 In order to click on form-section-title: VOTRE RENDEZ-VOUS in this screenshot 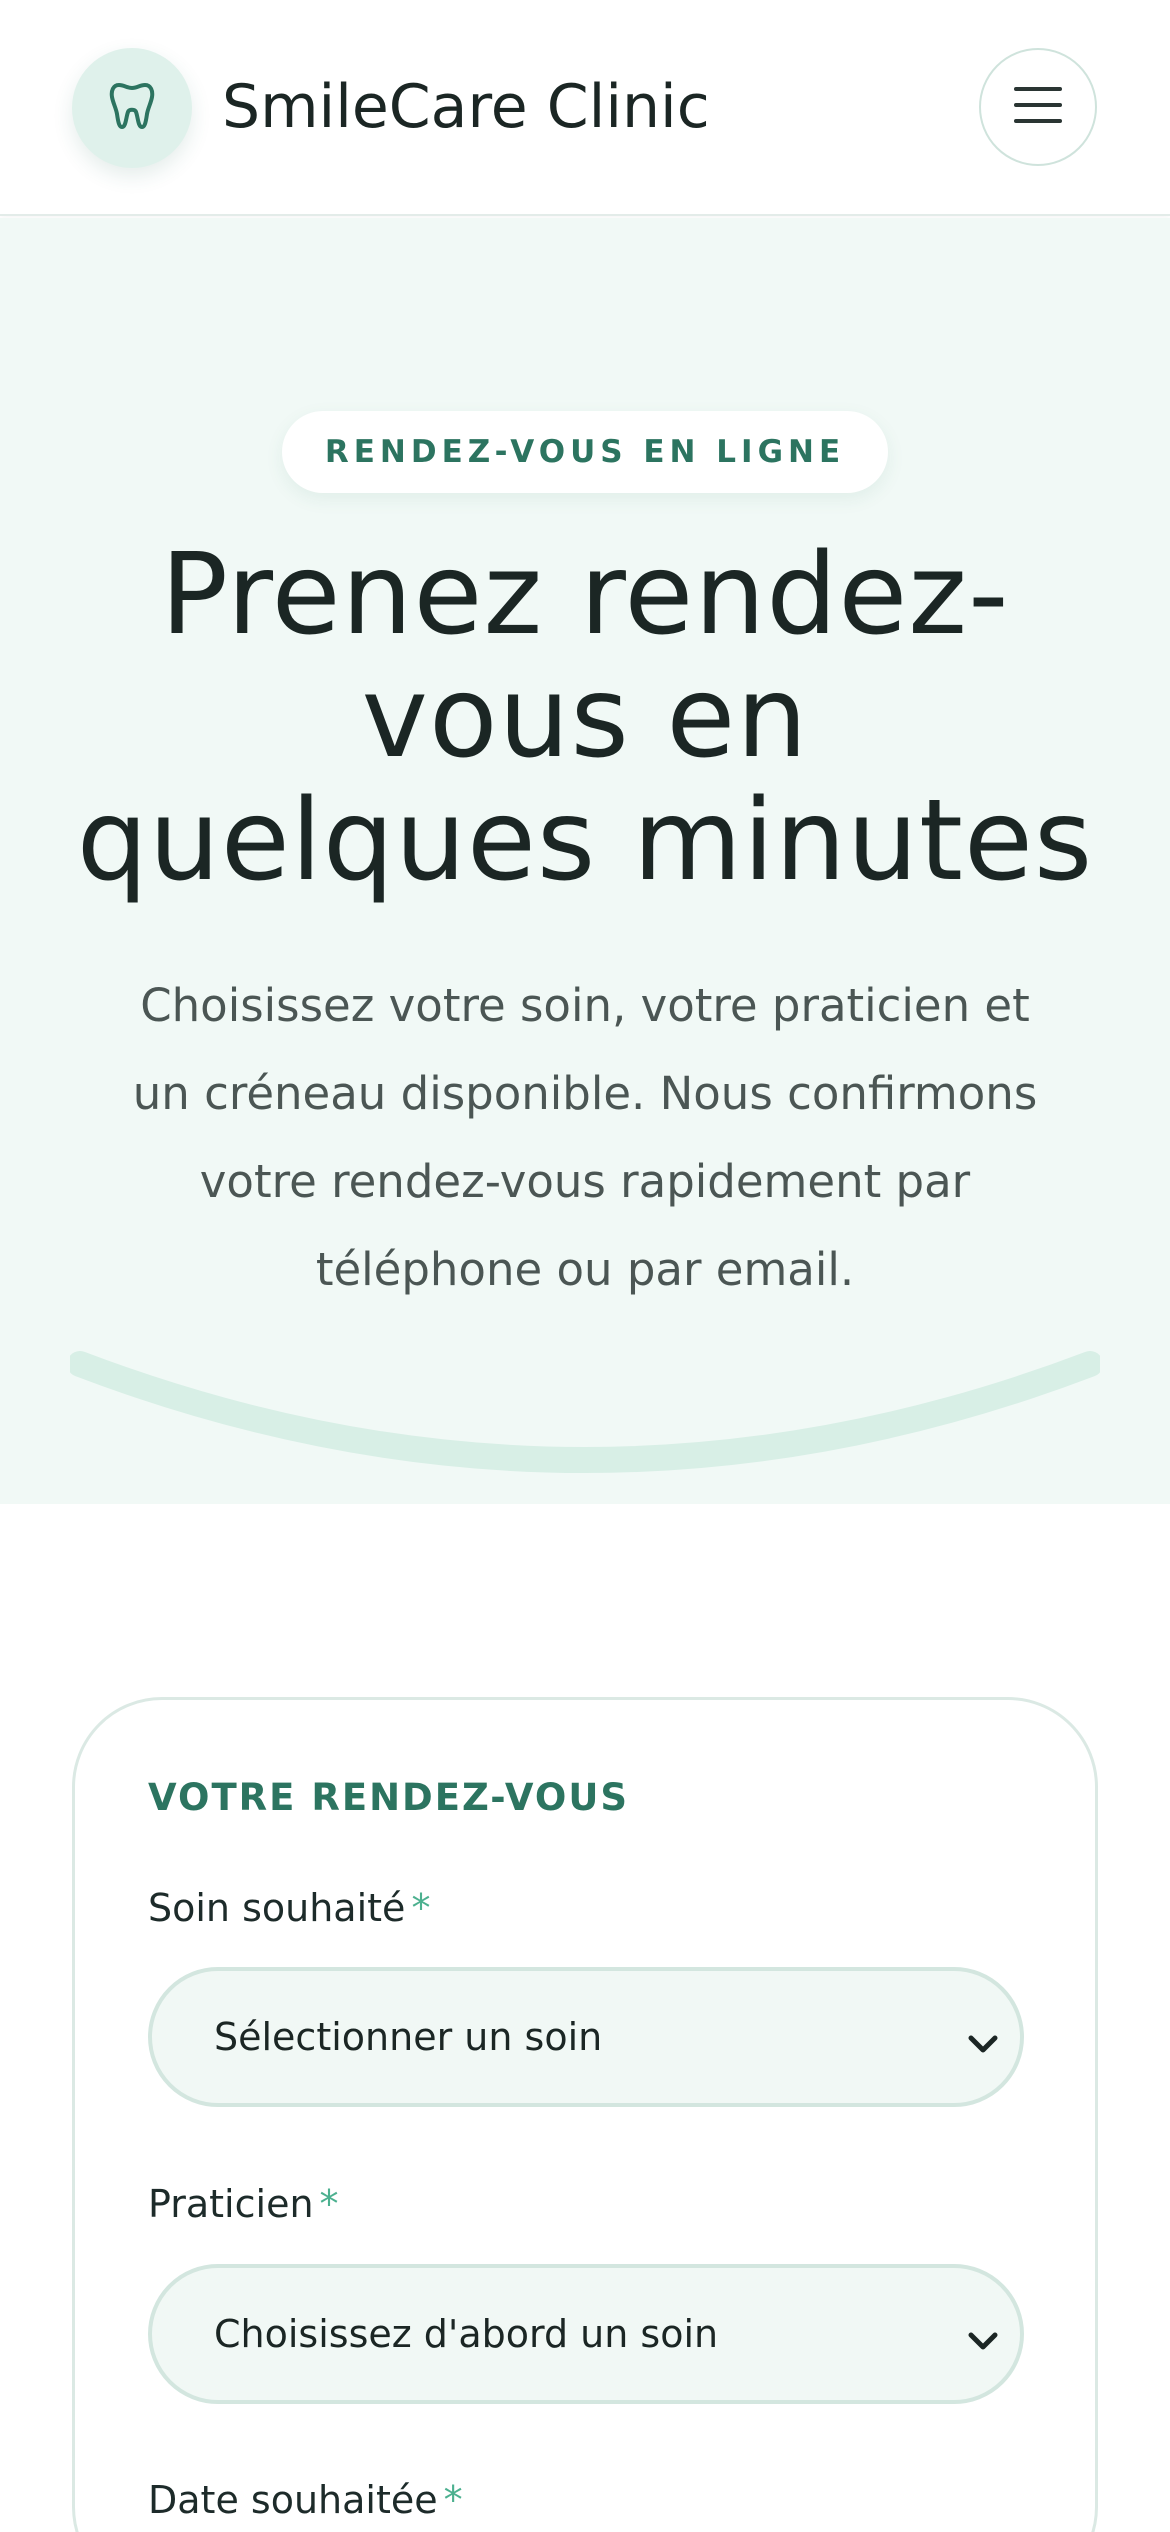, I will do `click(389, 1797)`.